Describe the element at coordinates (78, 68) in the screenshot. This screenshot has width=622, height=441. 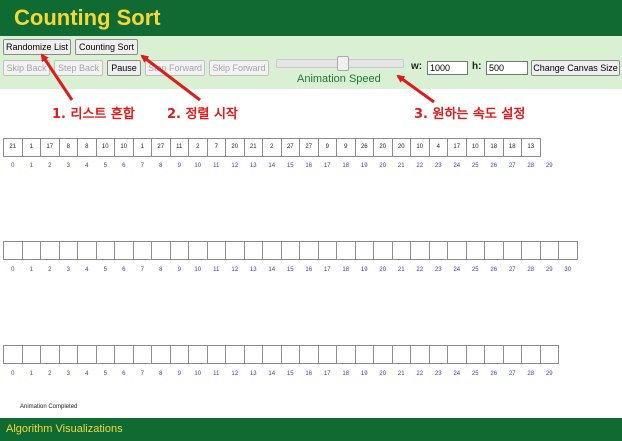
I see `step-back-button: Step Back` at that location.